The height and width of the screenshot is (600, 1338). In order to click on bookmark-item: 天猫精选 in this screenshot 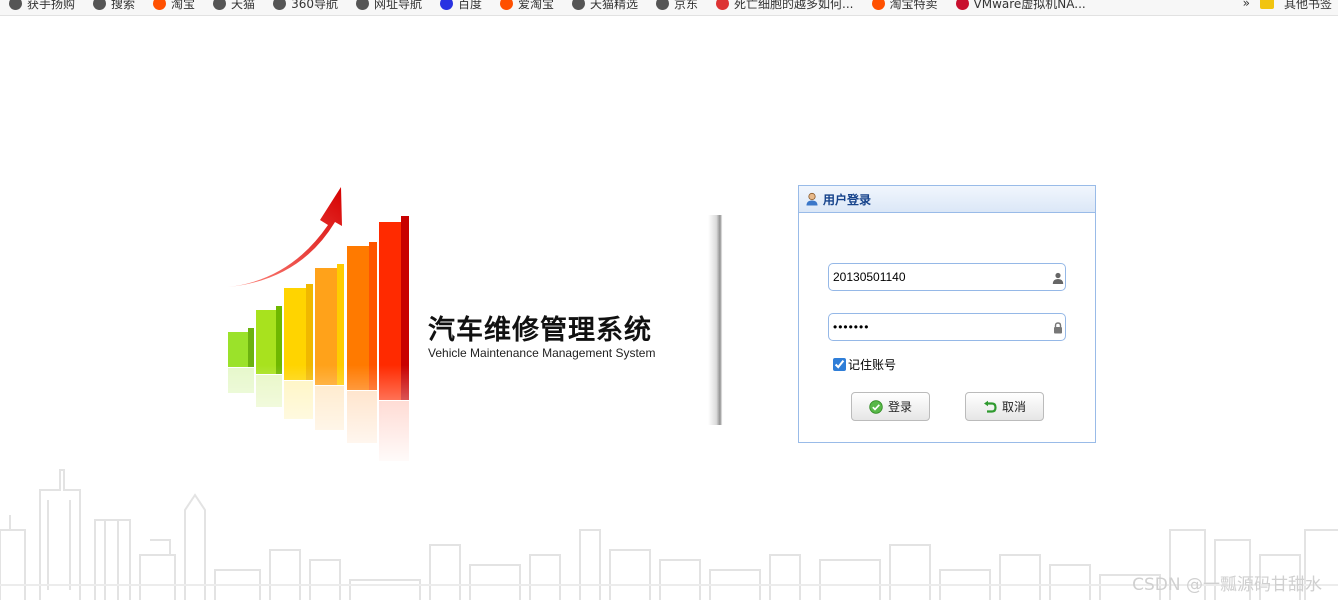, I will do `click(605, 6)`.